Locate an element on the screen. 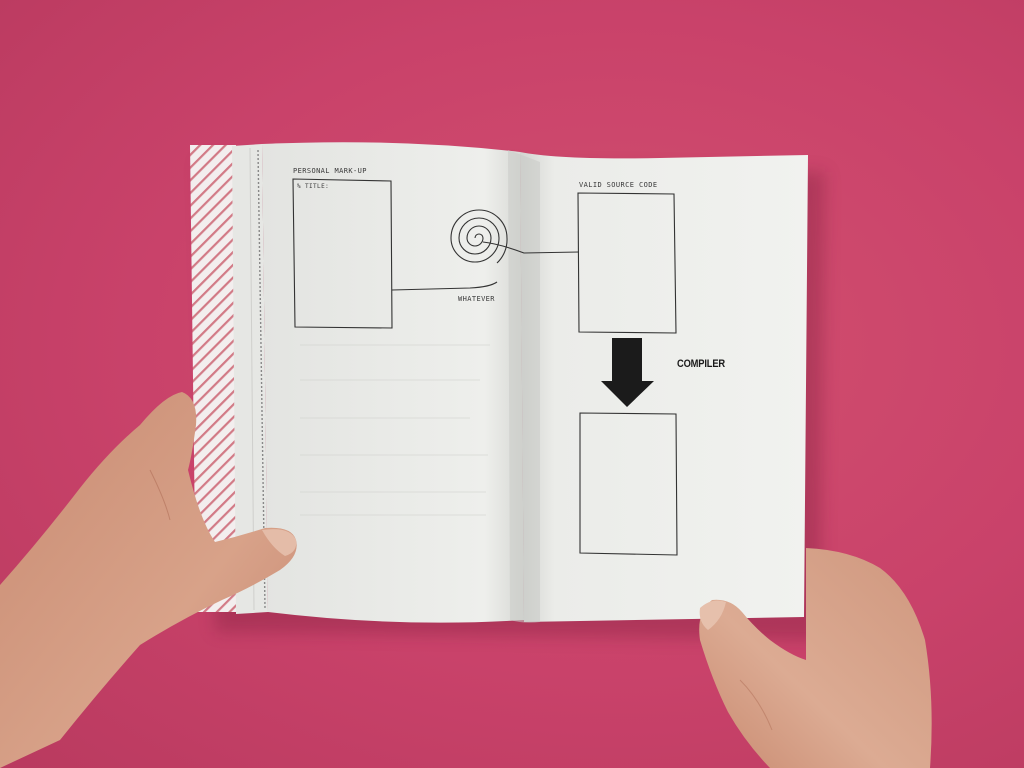 This screenshot has height=768, width=1024. right-page-heading: VALID SOURCE CODE is located at coordinates (618, 185).